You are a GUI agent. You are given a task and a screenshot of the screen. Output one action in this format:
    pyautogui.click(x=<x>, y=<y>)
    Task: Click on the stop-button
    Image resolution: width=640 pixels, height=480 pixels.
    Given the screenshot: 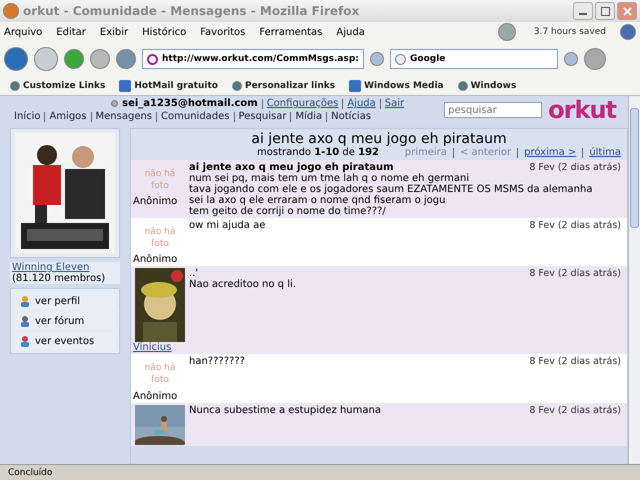 What is the action you would take?
    pyautogui.click(x=100, y=59)
    